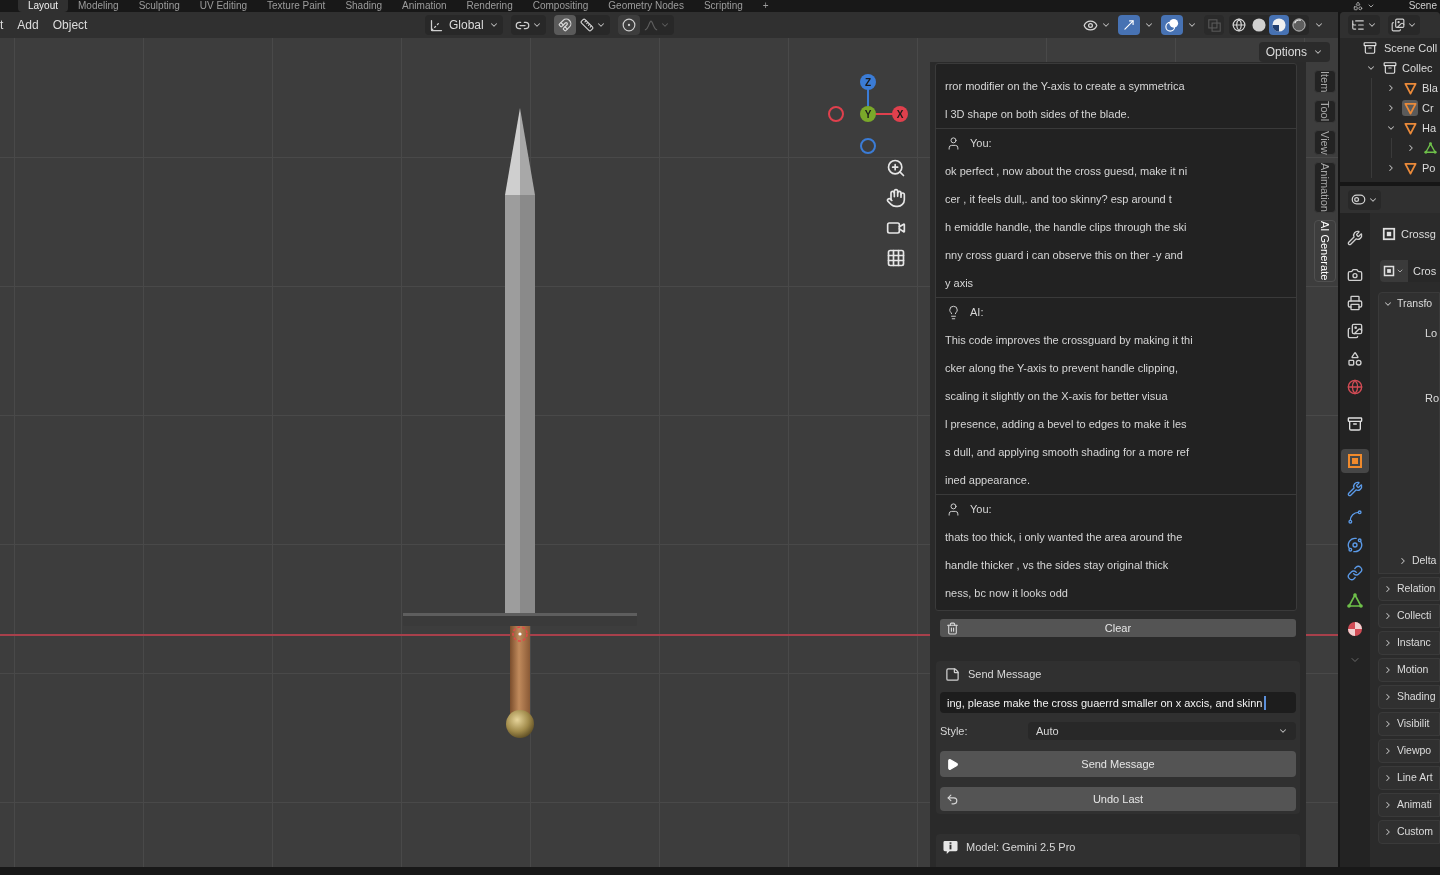 This screenshot has height=875, width=1440. Describe the element at coordinates (159, 6) in the screenshot. I see `workspace-tab: Sculpting` at that location.